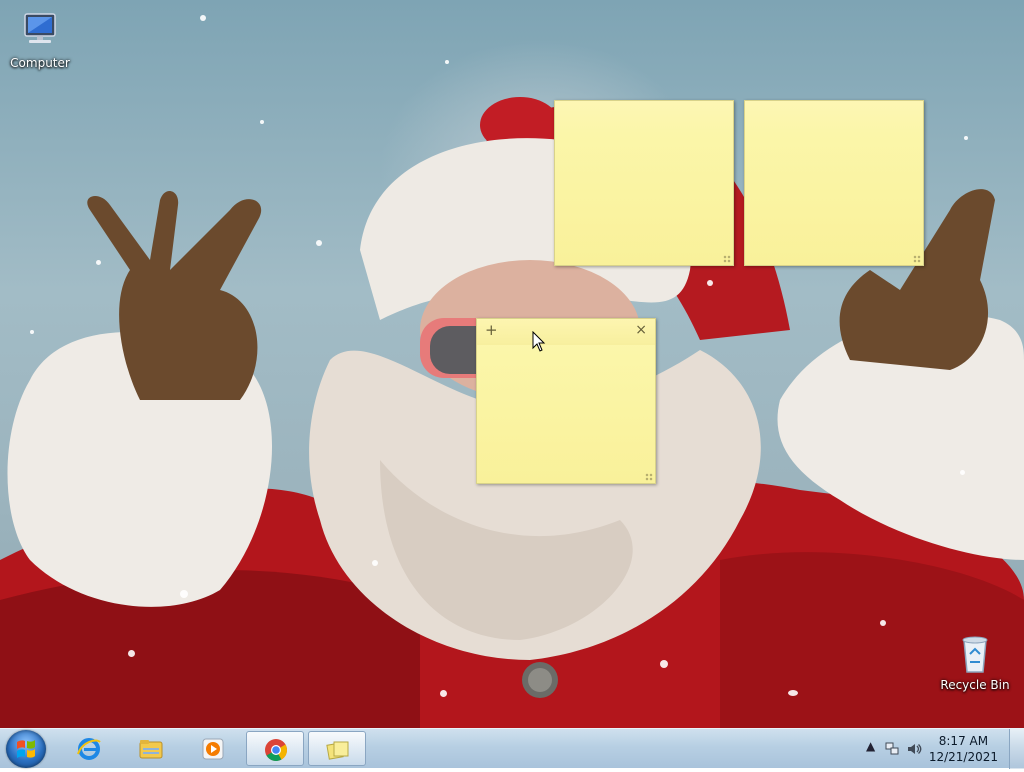 This screenshot has width=1024, height=772. I want to click on taskbar-sticky-notes, so click(337, 748).